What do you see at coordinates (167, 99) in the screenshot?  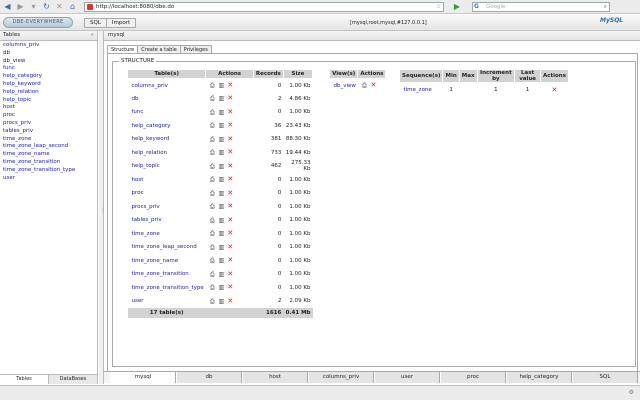 I see `table-name: db` at bounding box center [167, 99].